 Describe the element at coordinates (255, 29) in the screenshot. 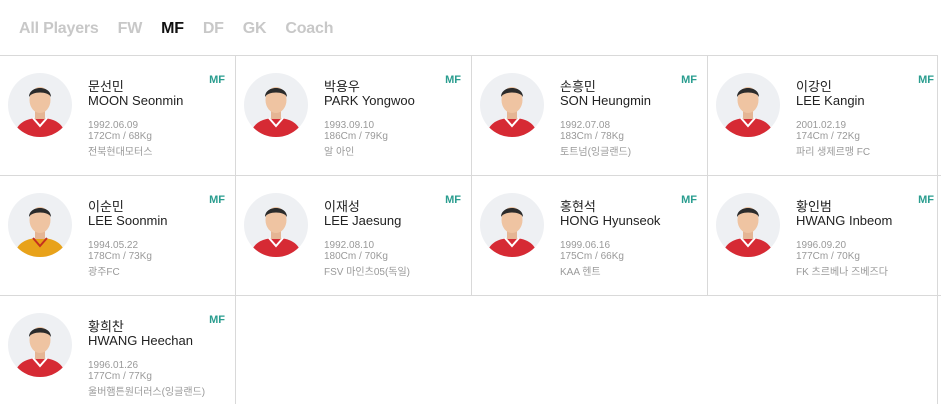

I see `tab-gk: GK` at that location.